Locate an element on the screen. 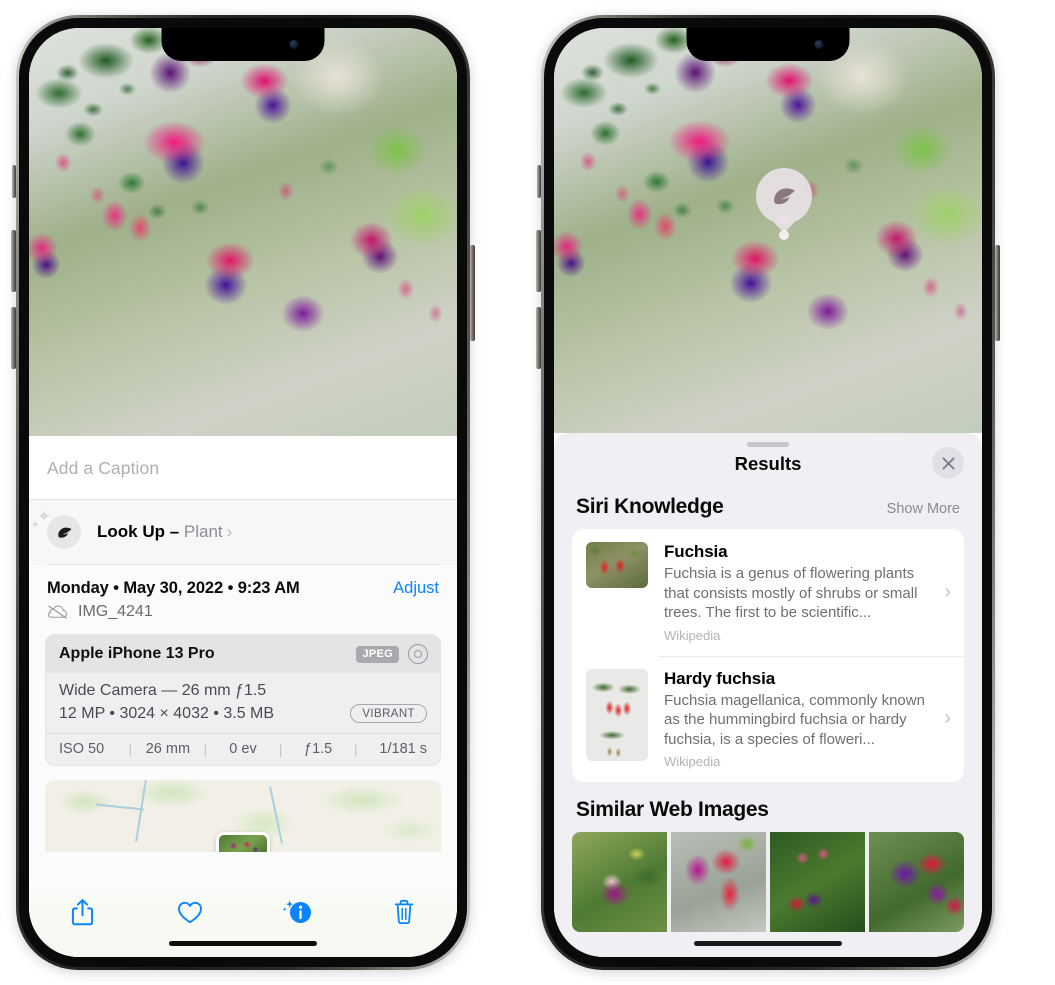 The width and height of the screenshot is (1055, 985). map-pin-thumbnail is located at coordinates (243, 843).